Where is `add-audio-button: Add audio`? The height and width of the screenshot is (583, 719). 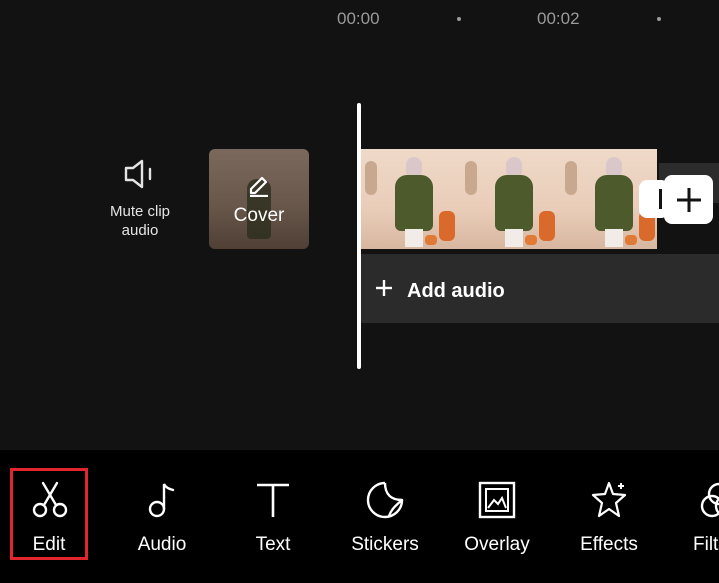 add-audio-button: Add audio is located at coordinates (540, 288).